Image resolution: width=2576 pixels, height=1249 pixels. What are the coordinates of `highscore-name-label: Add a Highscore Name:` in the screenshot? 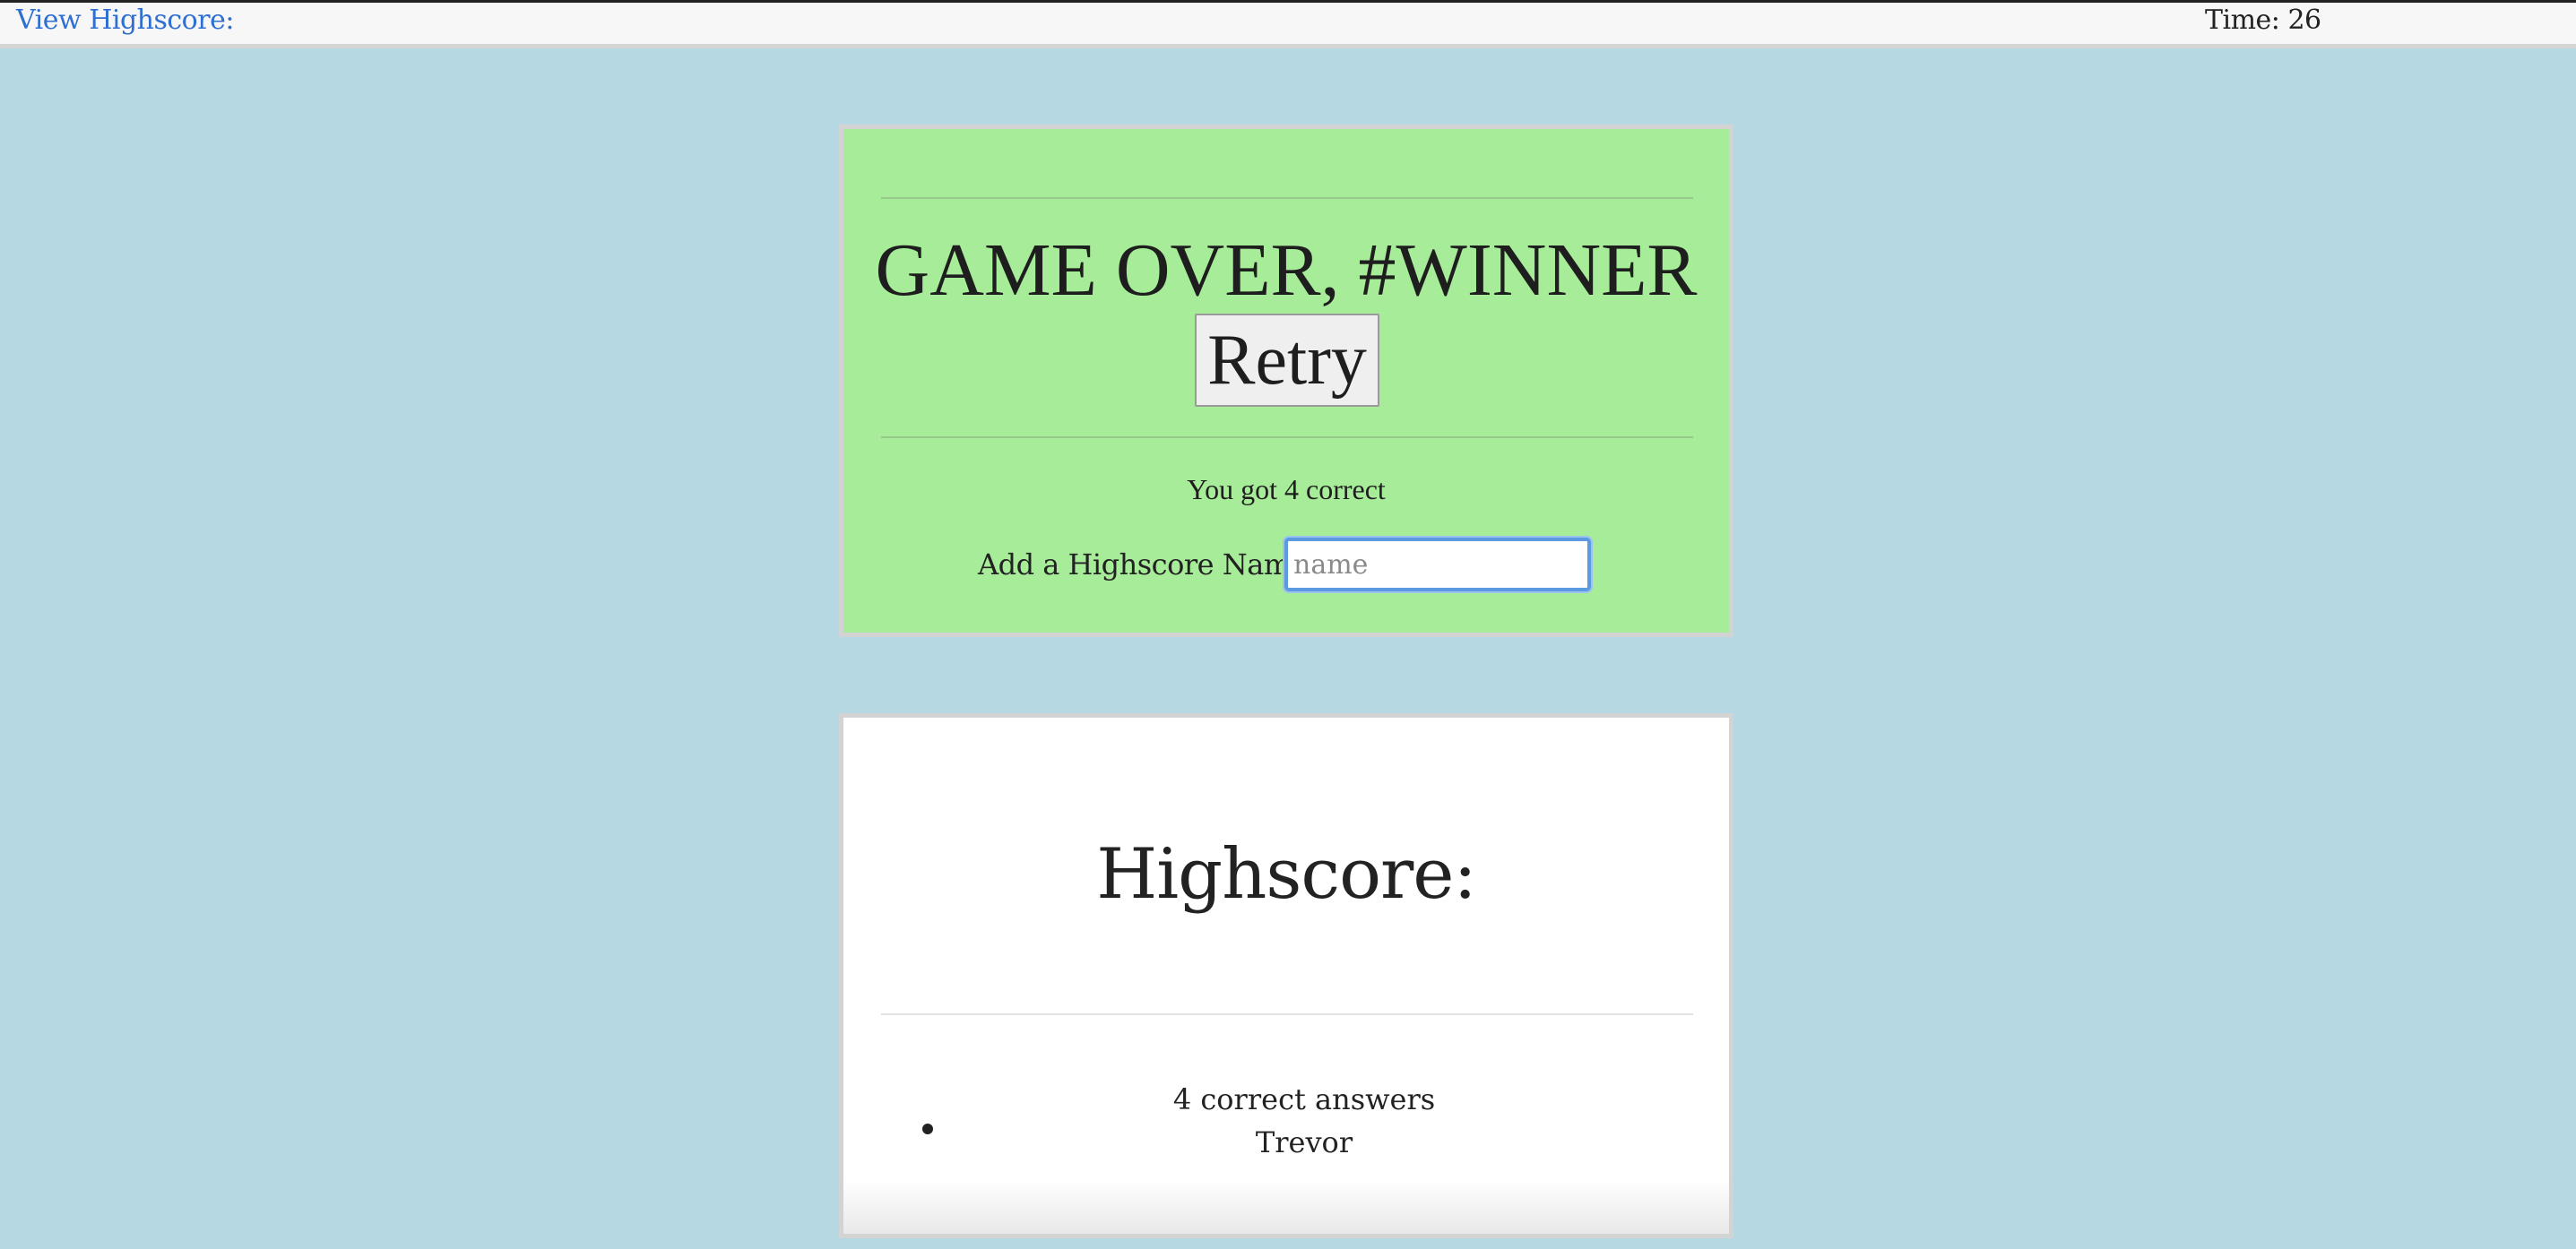 It's located at (1147, 564).